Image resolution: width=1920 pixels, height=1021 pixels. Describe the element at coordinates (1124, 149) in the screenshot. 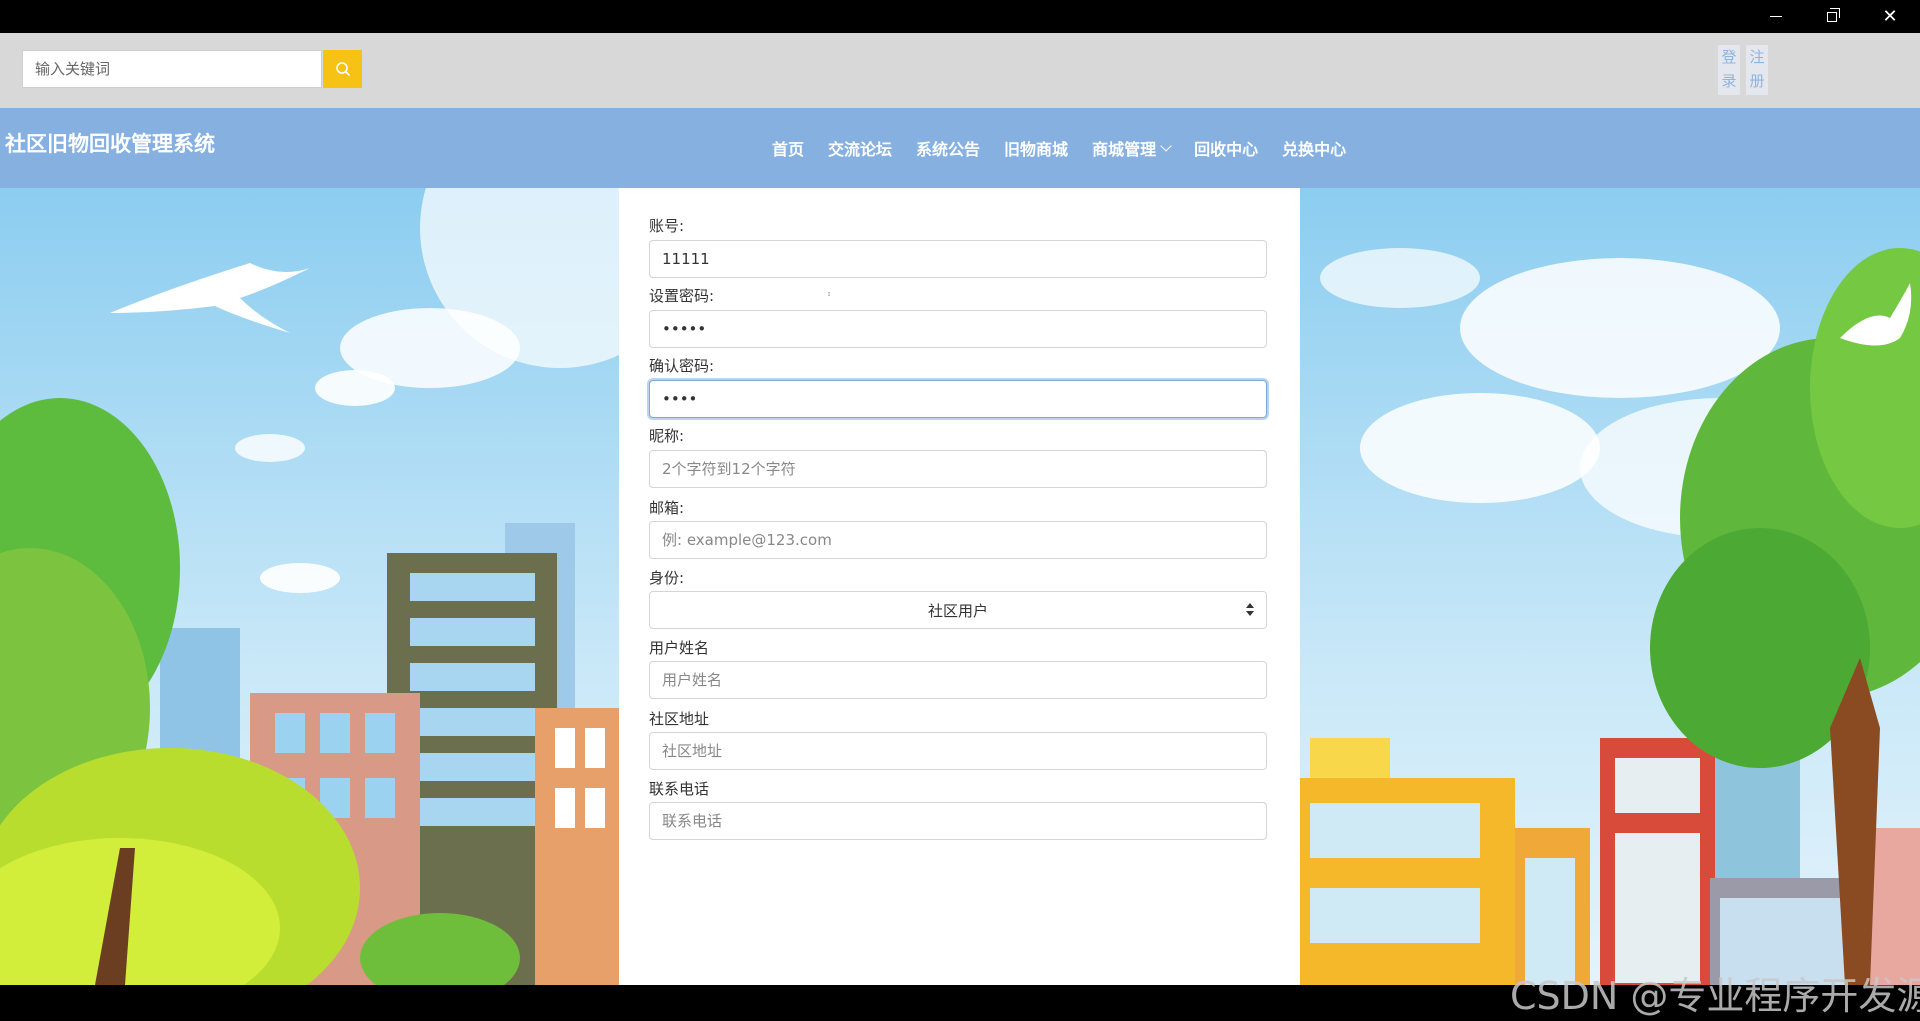

I see `nav-item-mall-management-label: 商城管理` at that location.